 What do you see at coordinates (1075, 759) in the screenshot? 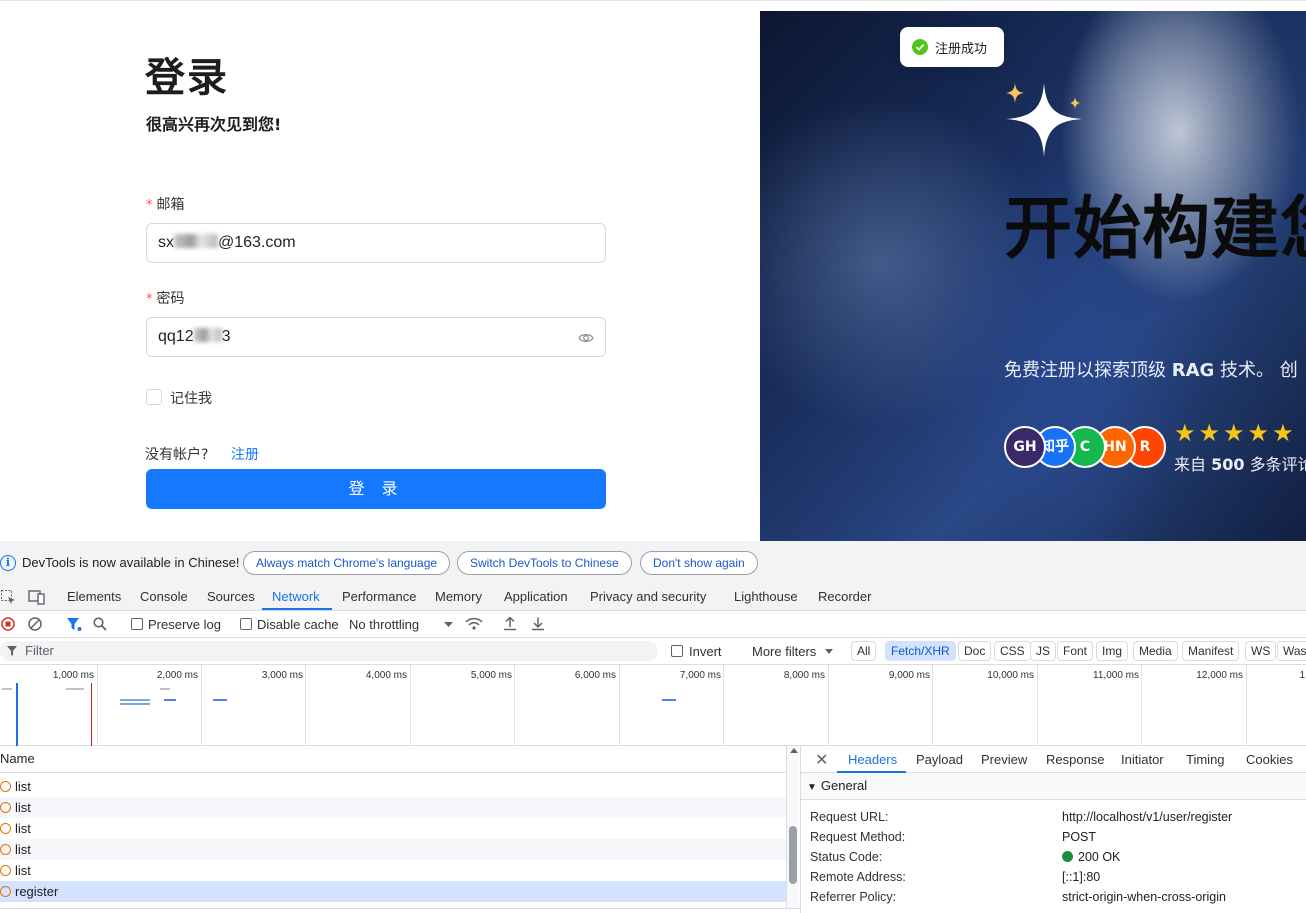
I see `tab-response: Response` at bounding box center [1075, 759].